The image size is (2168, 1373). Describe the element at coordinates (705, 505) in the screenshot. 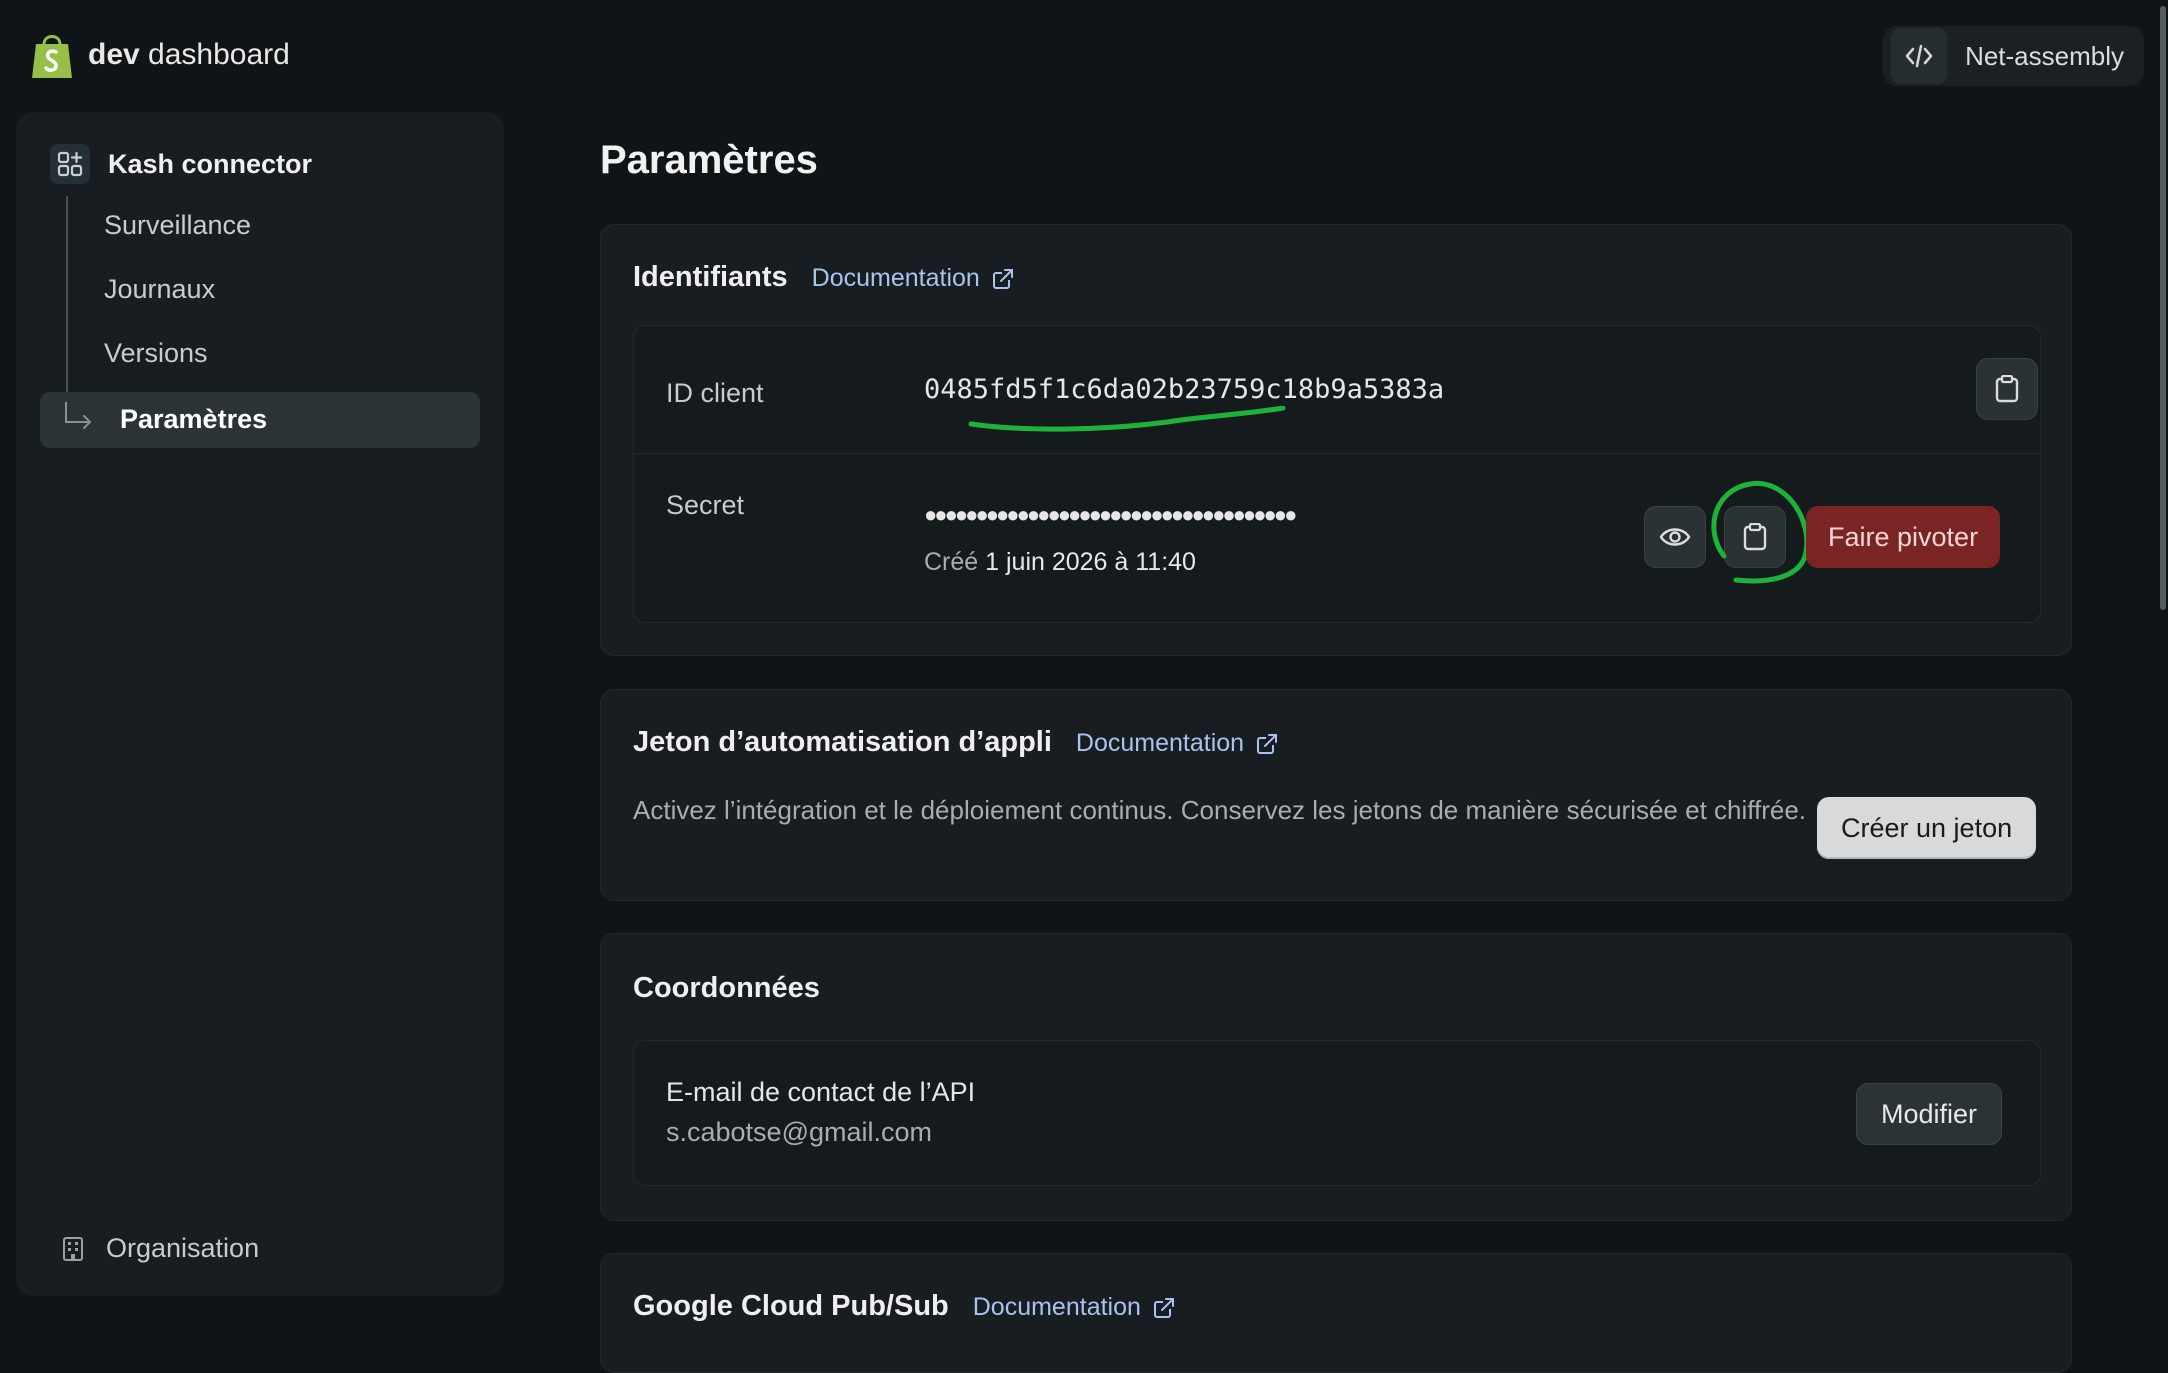

I see `secret-label: Secret` at that location.